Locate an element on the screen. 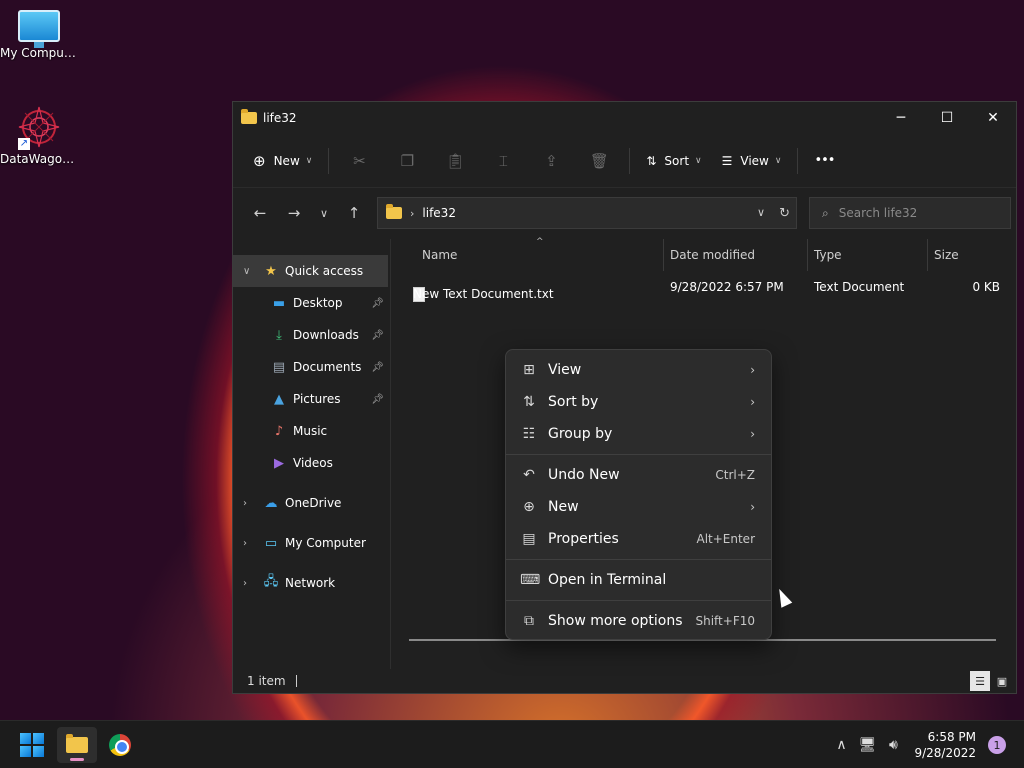 This screenshot has width=1024, height=768. sidebar-item-label: Pictures is located at coordinates (317, 399).